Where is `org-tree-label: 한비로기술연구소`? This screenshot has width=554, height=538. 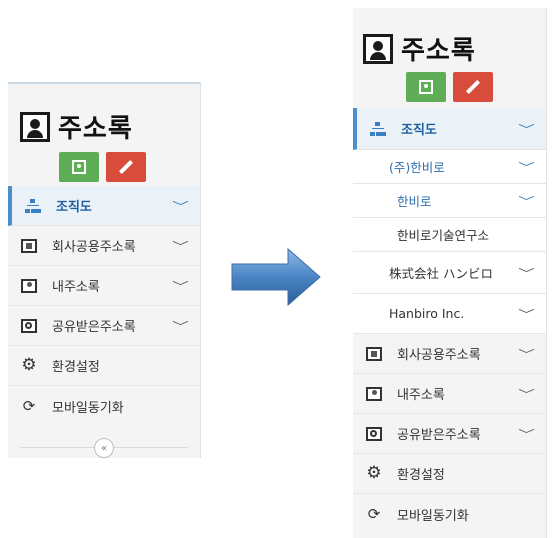 org-tree-label: 한비로기술연구소 is located at coordinates (443, 235).